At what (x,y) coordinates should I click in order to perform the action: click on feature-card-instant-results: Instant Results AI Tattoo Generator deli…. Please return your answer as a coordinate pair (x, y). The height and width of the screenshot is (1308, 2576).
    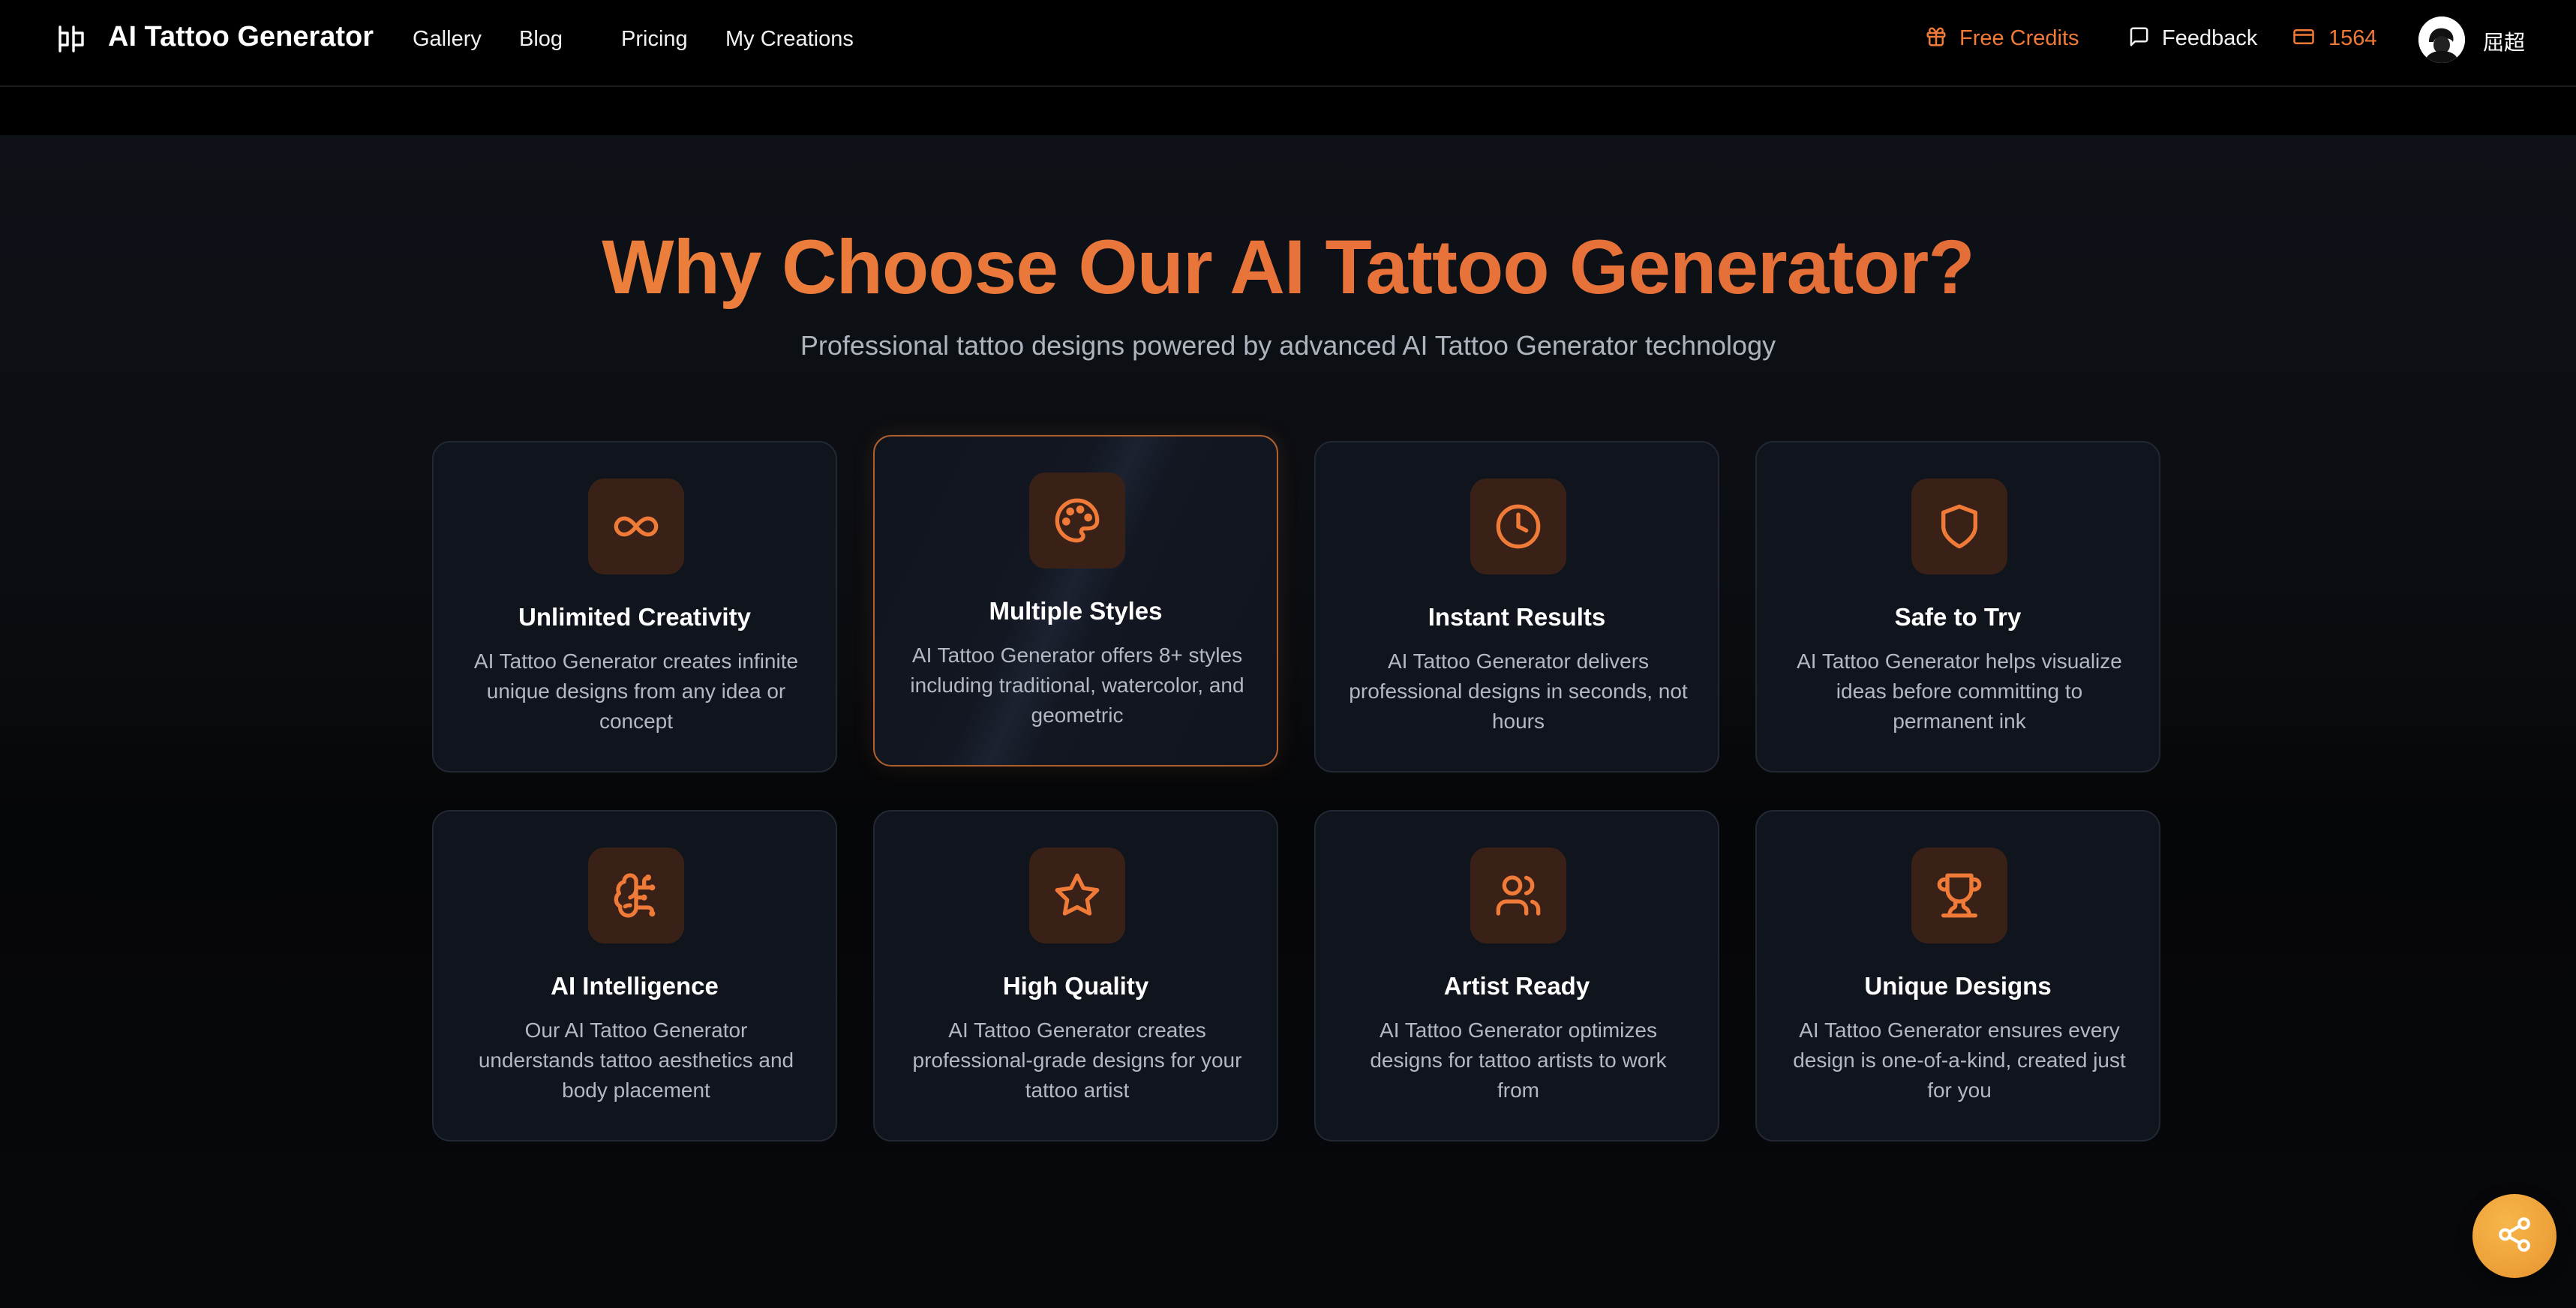
    Looking at the image, I should click on (1516, 606).